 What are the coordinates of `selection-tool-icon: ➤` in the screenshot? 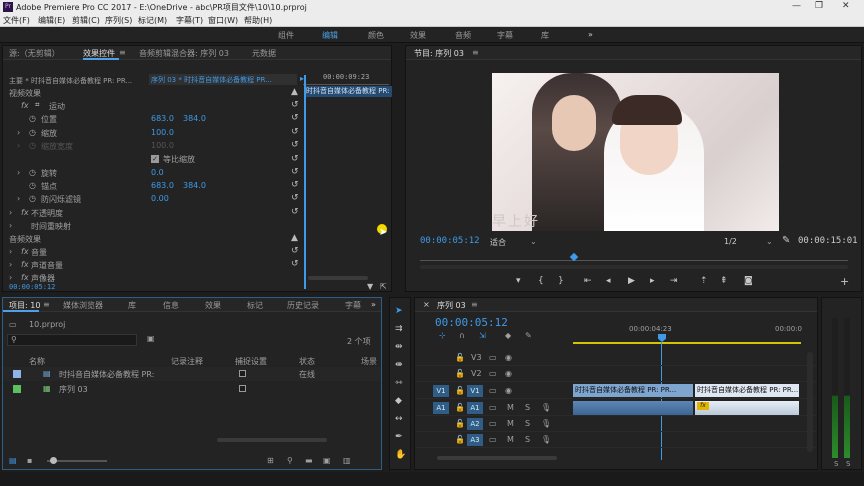 It's located at (399, 311).